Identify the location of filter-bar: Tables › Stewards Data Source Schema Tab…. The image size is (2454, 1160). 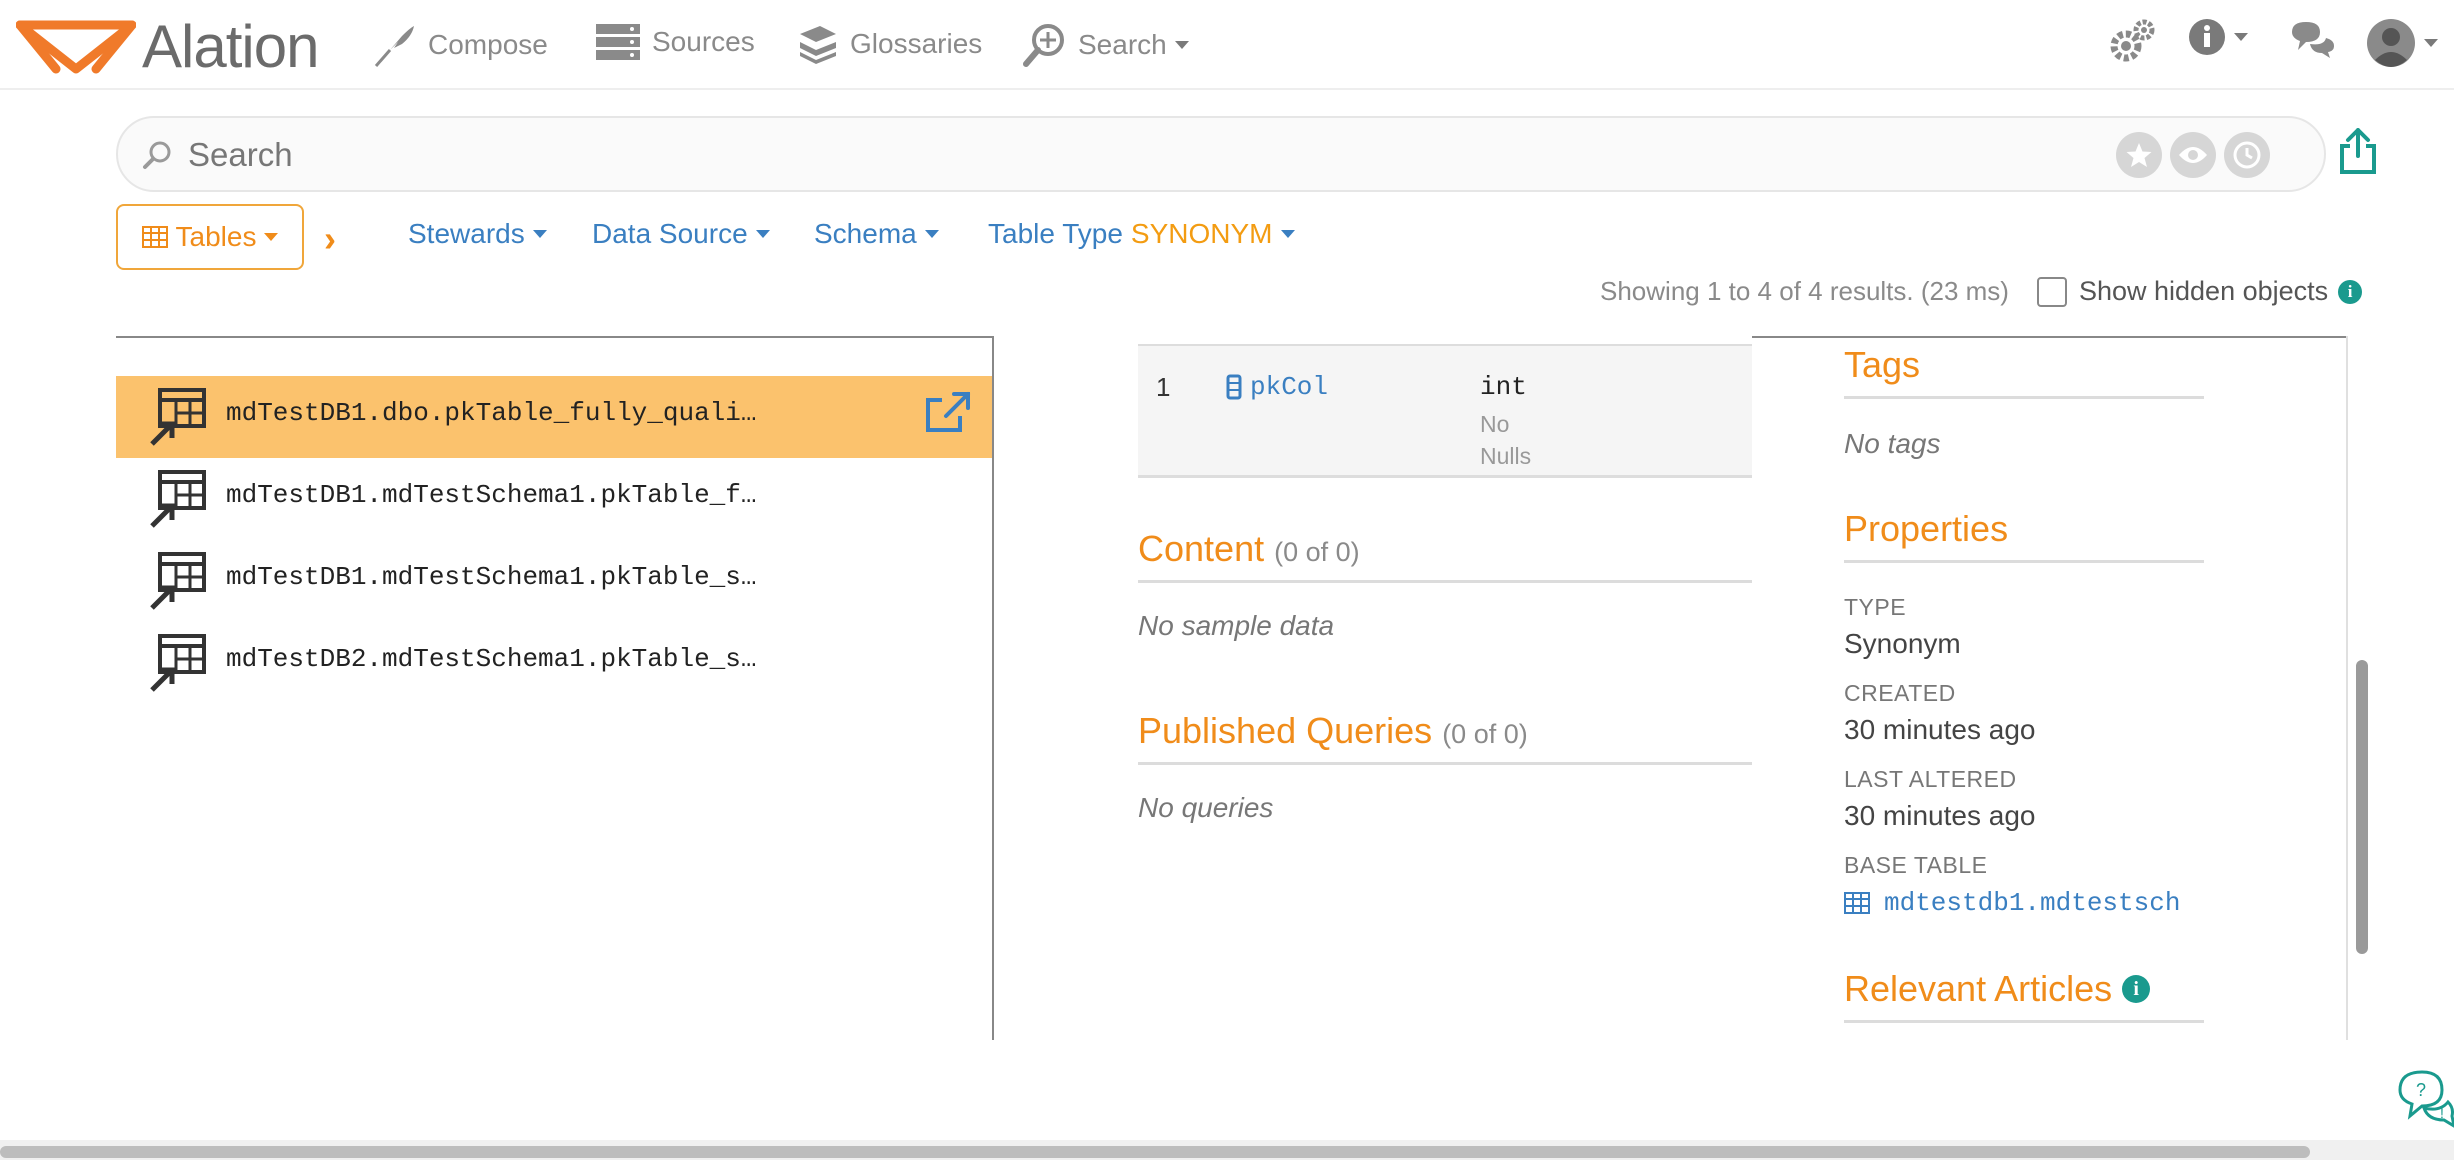
(1241, 237).